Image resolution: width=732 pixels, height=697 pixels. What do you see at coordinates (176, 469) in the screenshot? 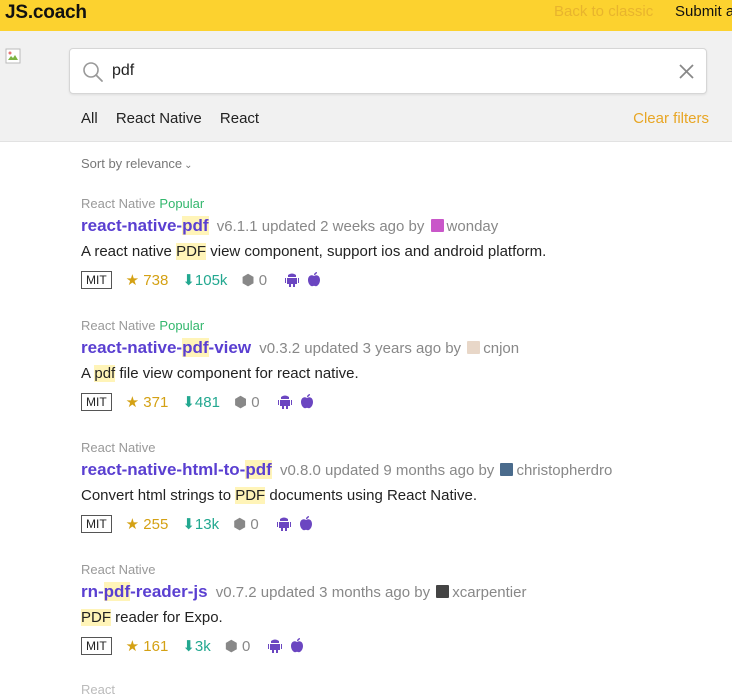
I see `package-name-link: react-native-html-to-pdf` at bounding box center [176, 469].